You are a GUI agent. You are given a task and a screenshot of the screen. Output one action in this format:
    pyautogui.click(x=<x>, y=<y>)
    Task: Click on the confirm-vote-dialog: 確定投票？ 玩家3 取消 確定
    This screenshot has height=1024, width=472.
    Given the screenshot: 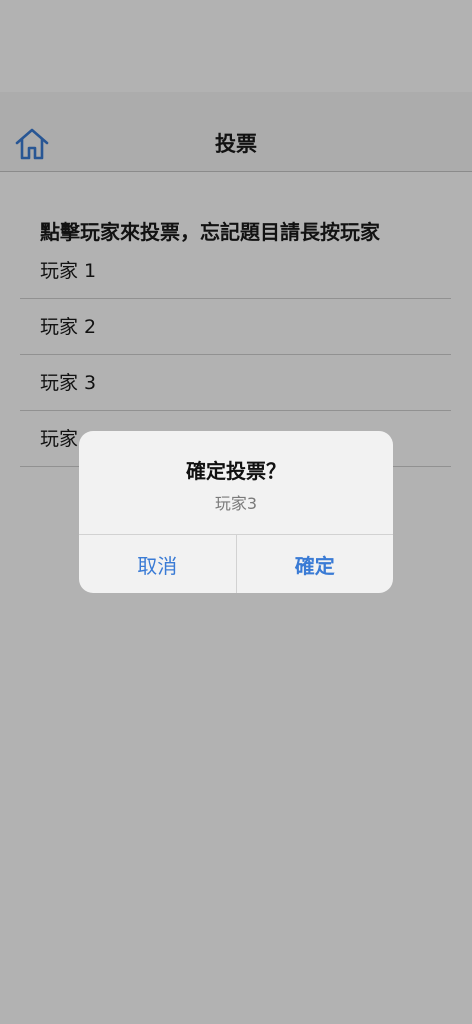 What is the action you would take?
    pyautogui.click(x=236, y=512)
    